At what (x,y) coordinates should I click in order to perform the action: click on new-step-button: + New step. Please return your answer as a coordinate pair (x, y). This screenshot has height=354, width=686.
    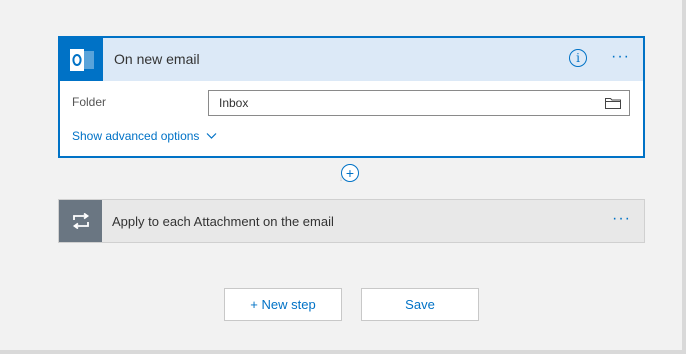
    Looking at the image, I should click on (283, 304).